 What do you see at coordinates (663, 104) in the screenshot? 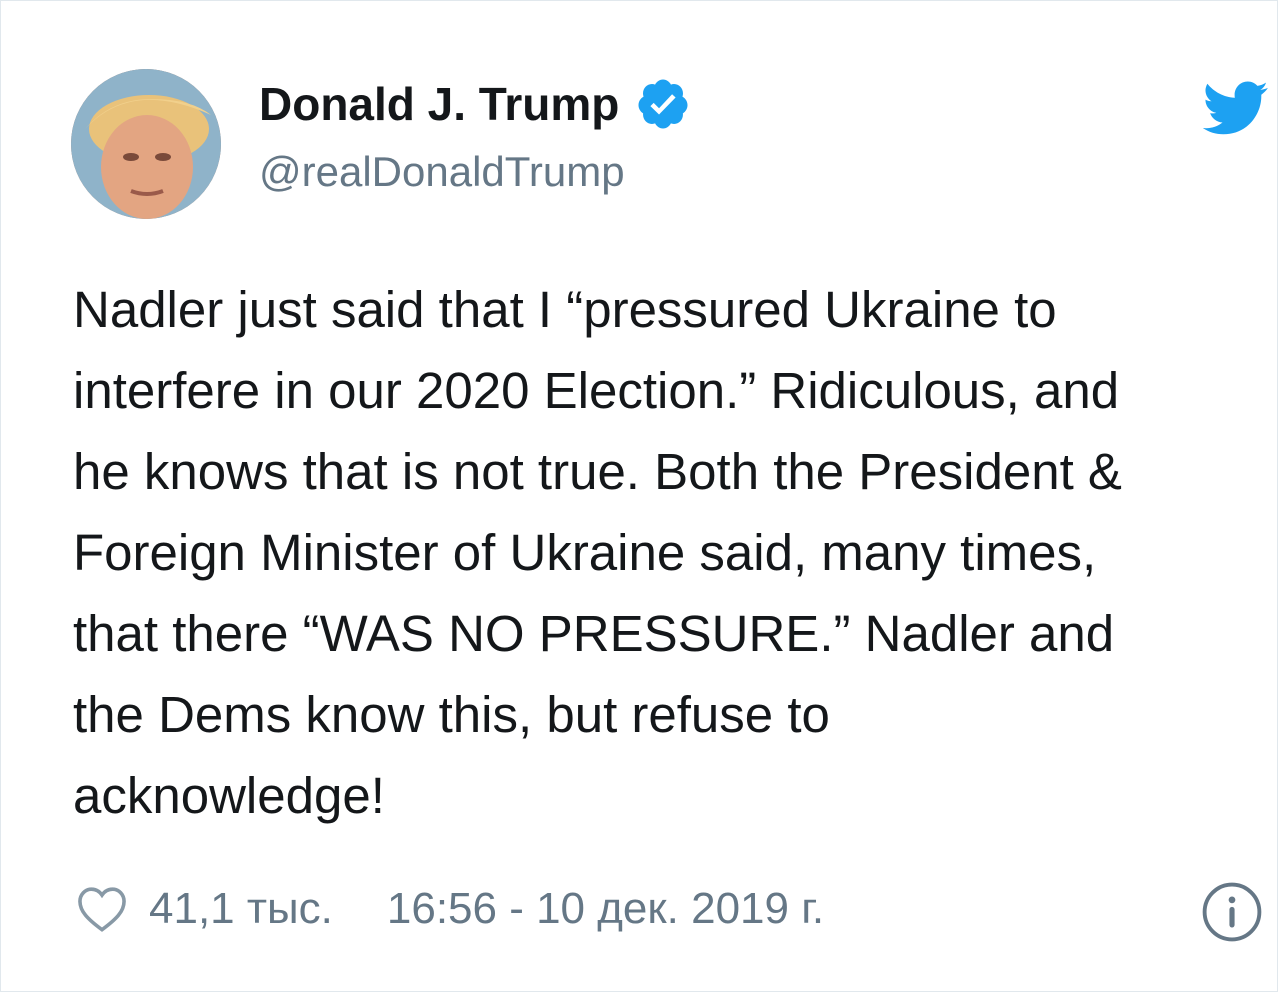
I see `verified-badge-icon` at bounding box center [663, 104].